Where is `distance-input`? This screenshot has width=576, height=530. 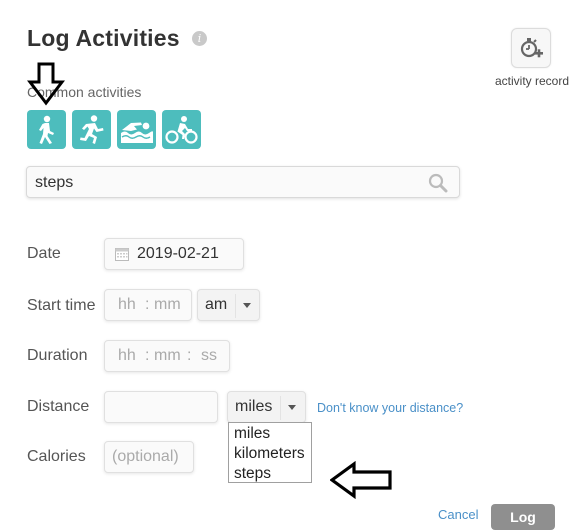 distance-input is located at coordinates (161, 407).